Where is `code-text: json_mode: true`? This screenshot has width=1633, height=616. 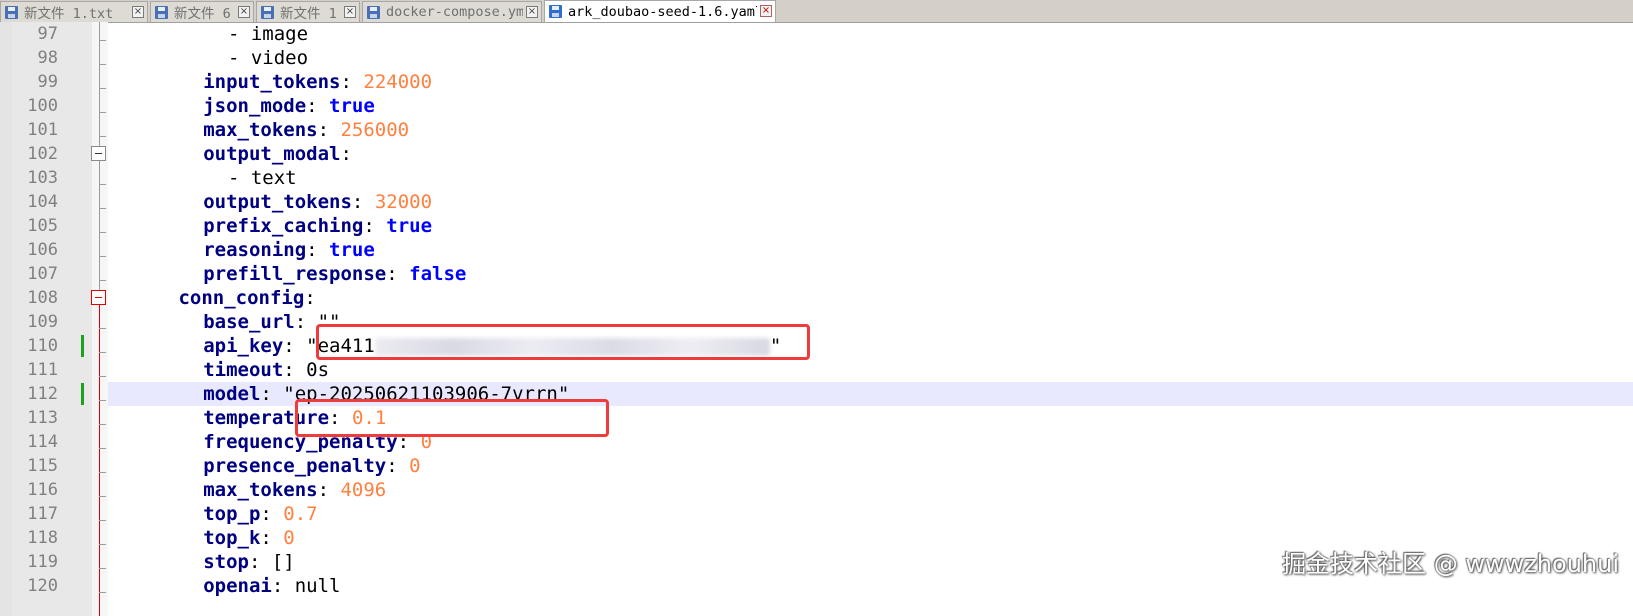
code-text: json_mode: true is located at coordinates (289, 106).